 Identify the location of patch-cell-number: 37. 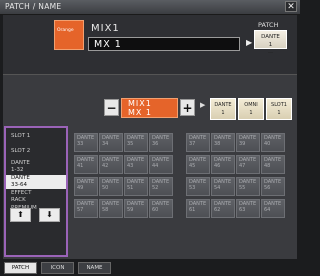
(192, 144).